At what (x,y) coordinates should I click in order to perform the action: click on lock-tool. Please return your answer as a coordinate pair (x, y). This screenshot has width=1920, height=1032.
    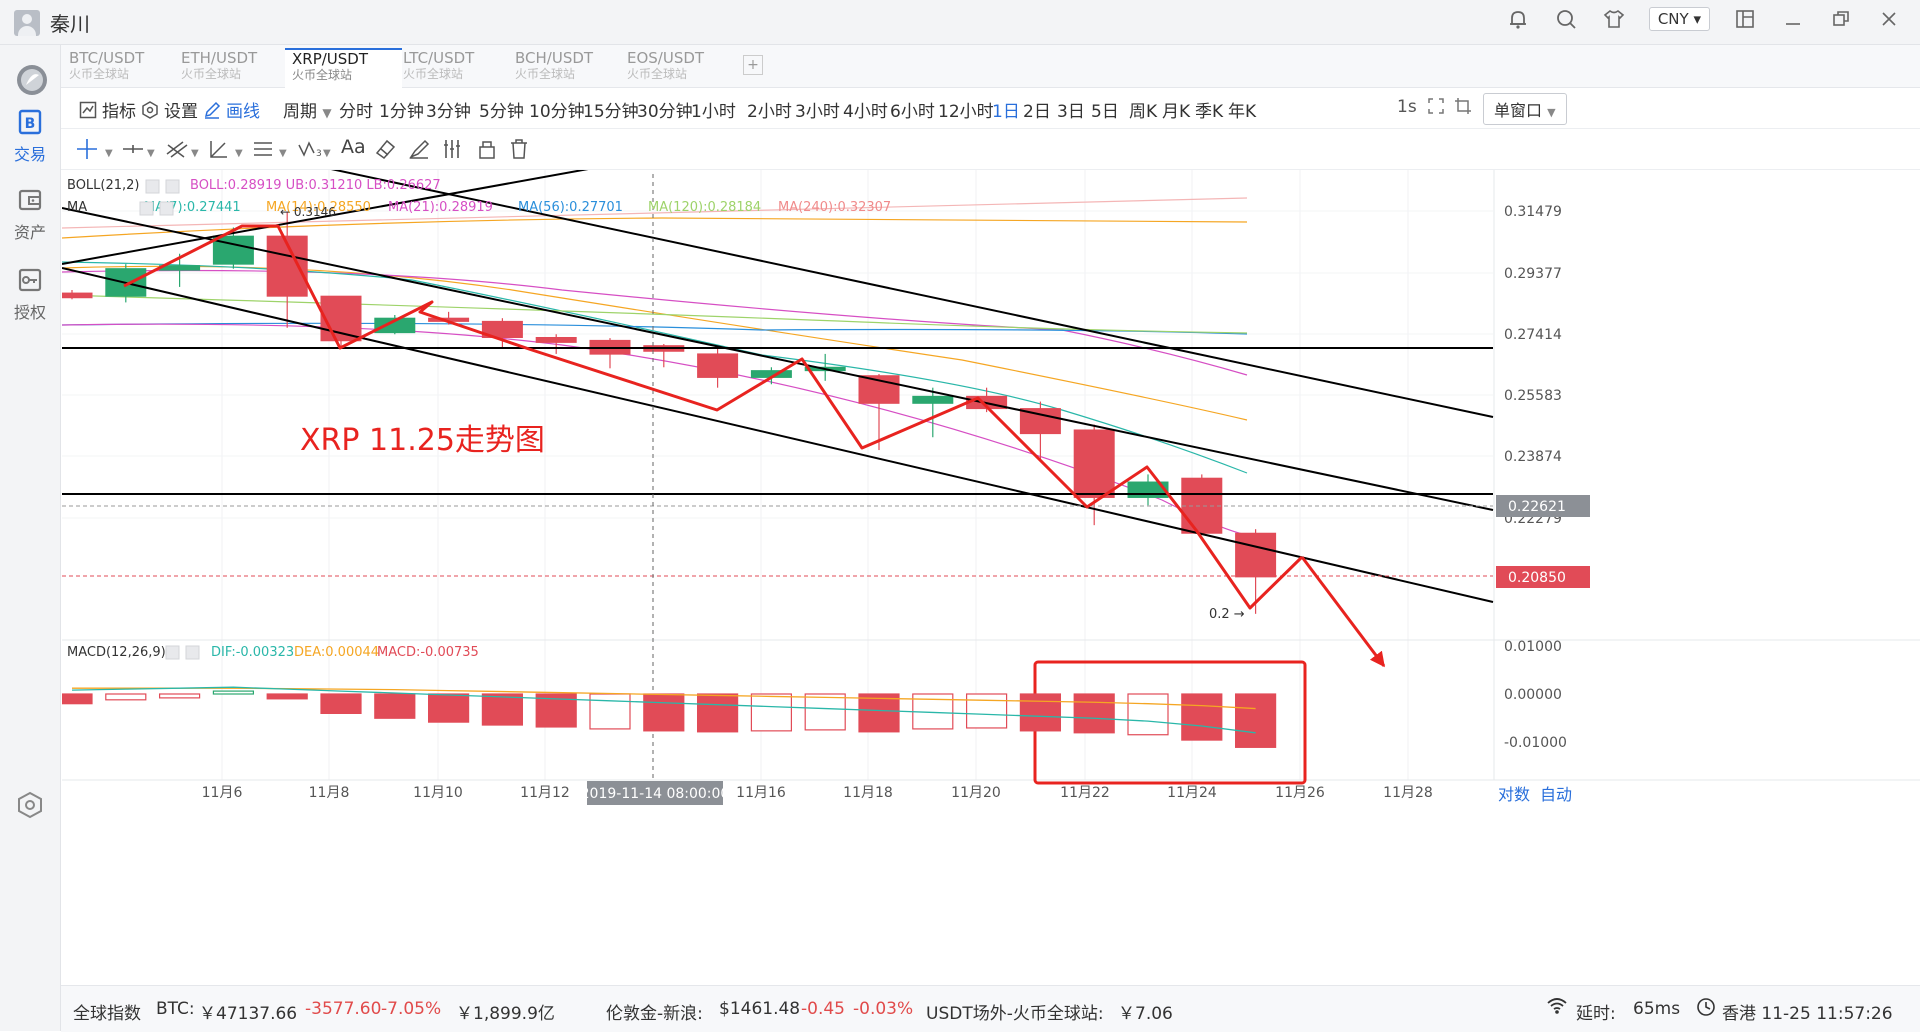
    Looking at the image, I should click on (488, 151).